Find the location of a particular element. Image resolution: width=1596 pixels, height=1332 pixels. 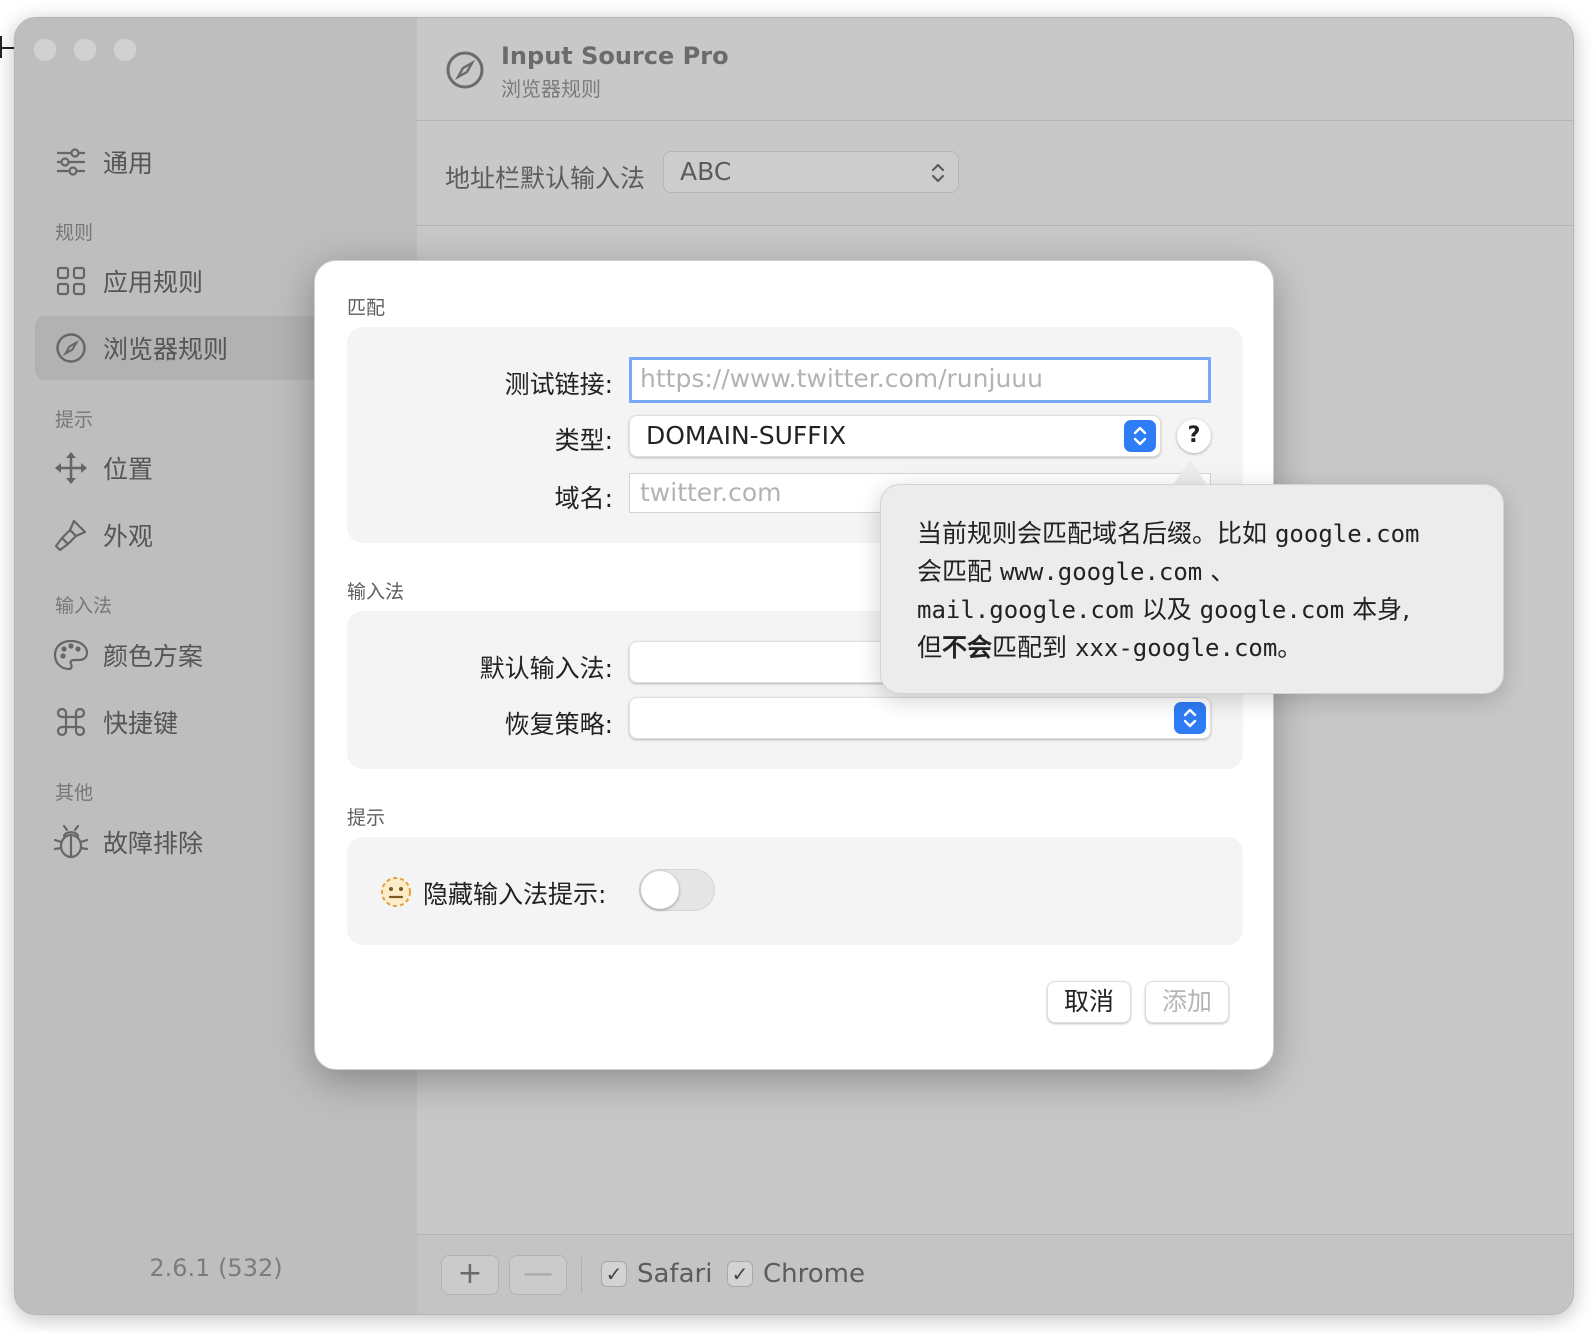

type-select: DOMAIN-SUFFIX is located at coordinates (895, 436).